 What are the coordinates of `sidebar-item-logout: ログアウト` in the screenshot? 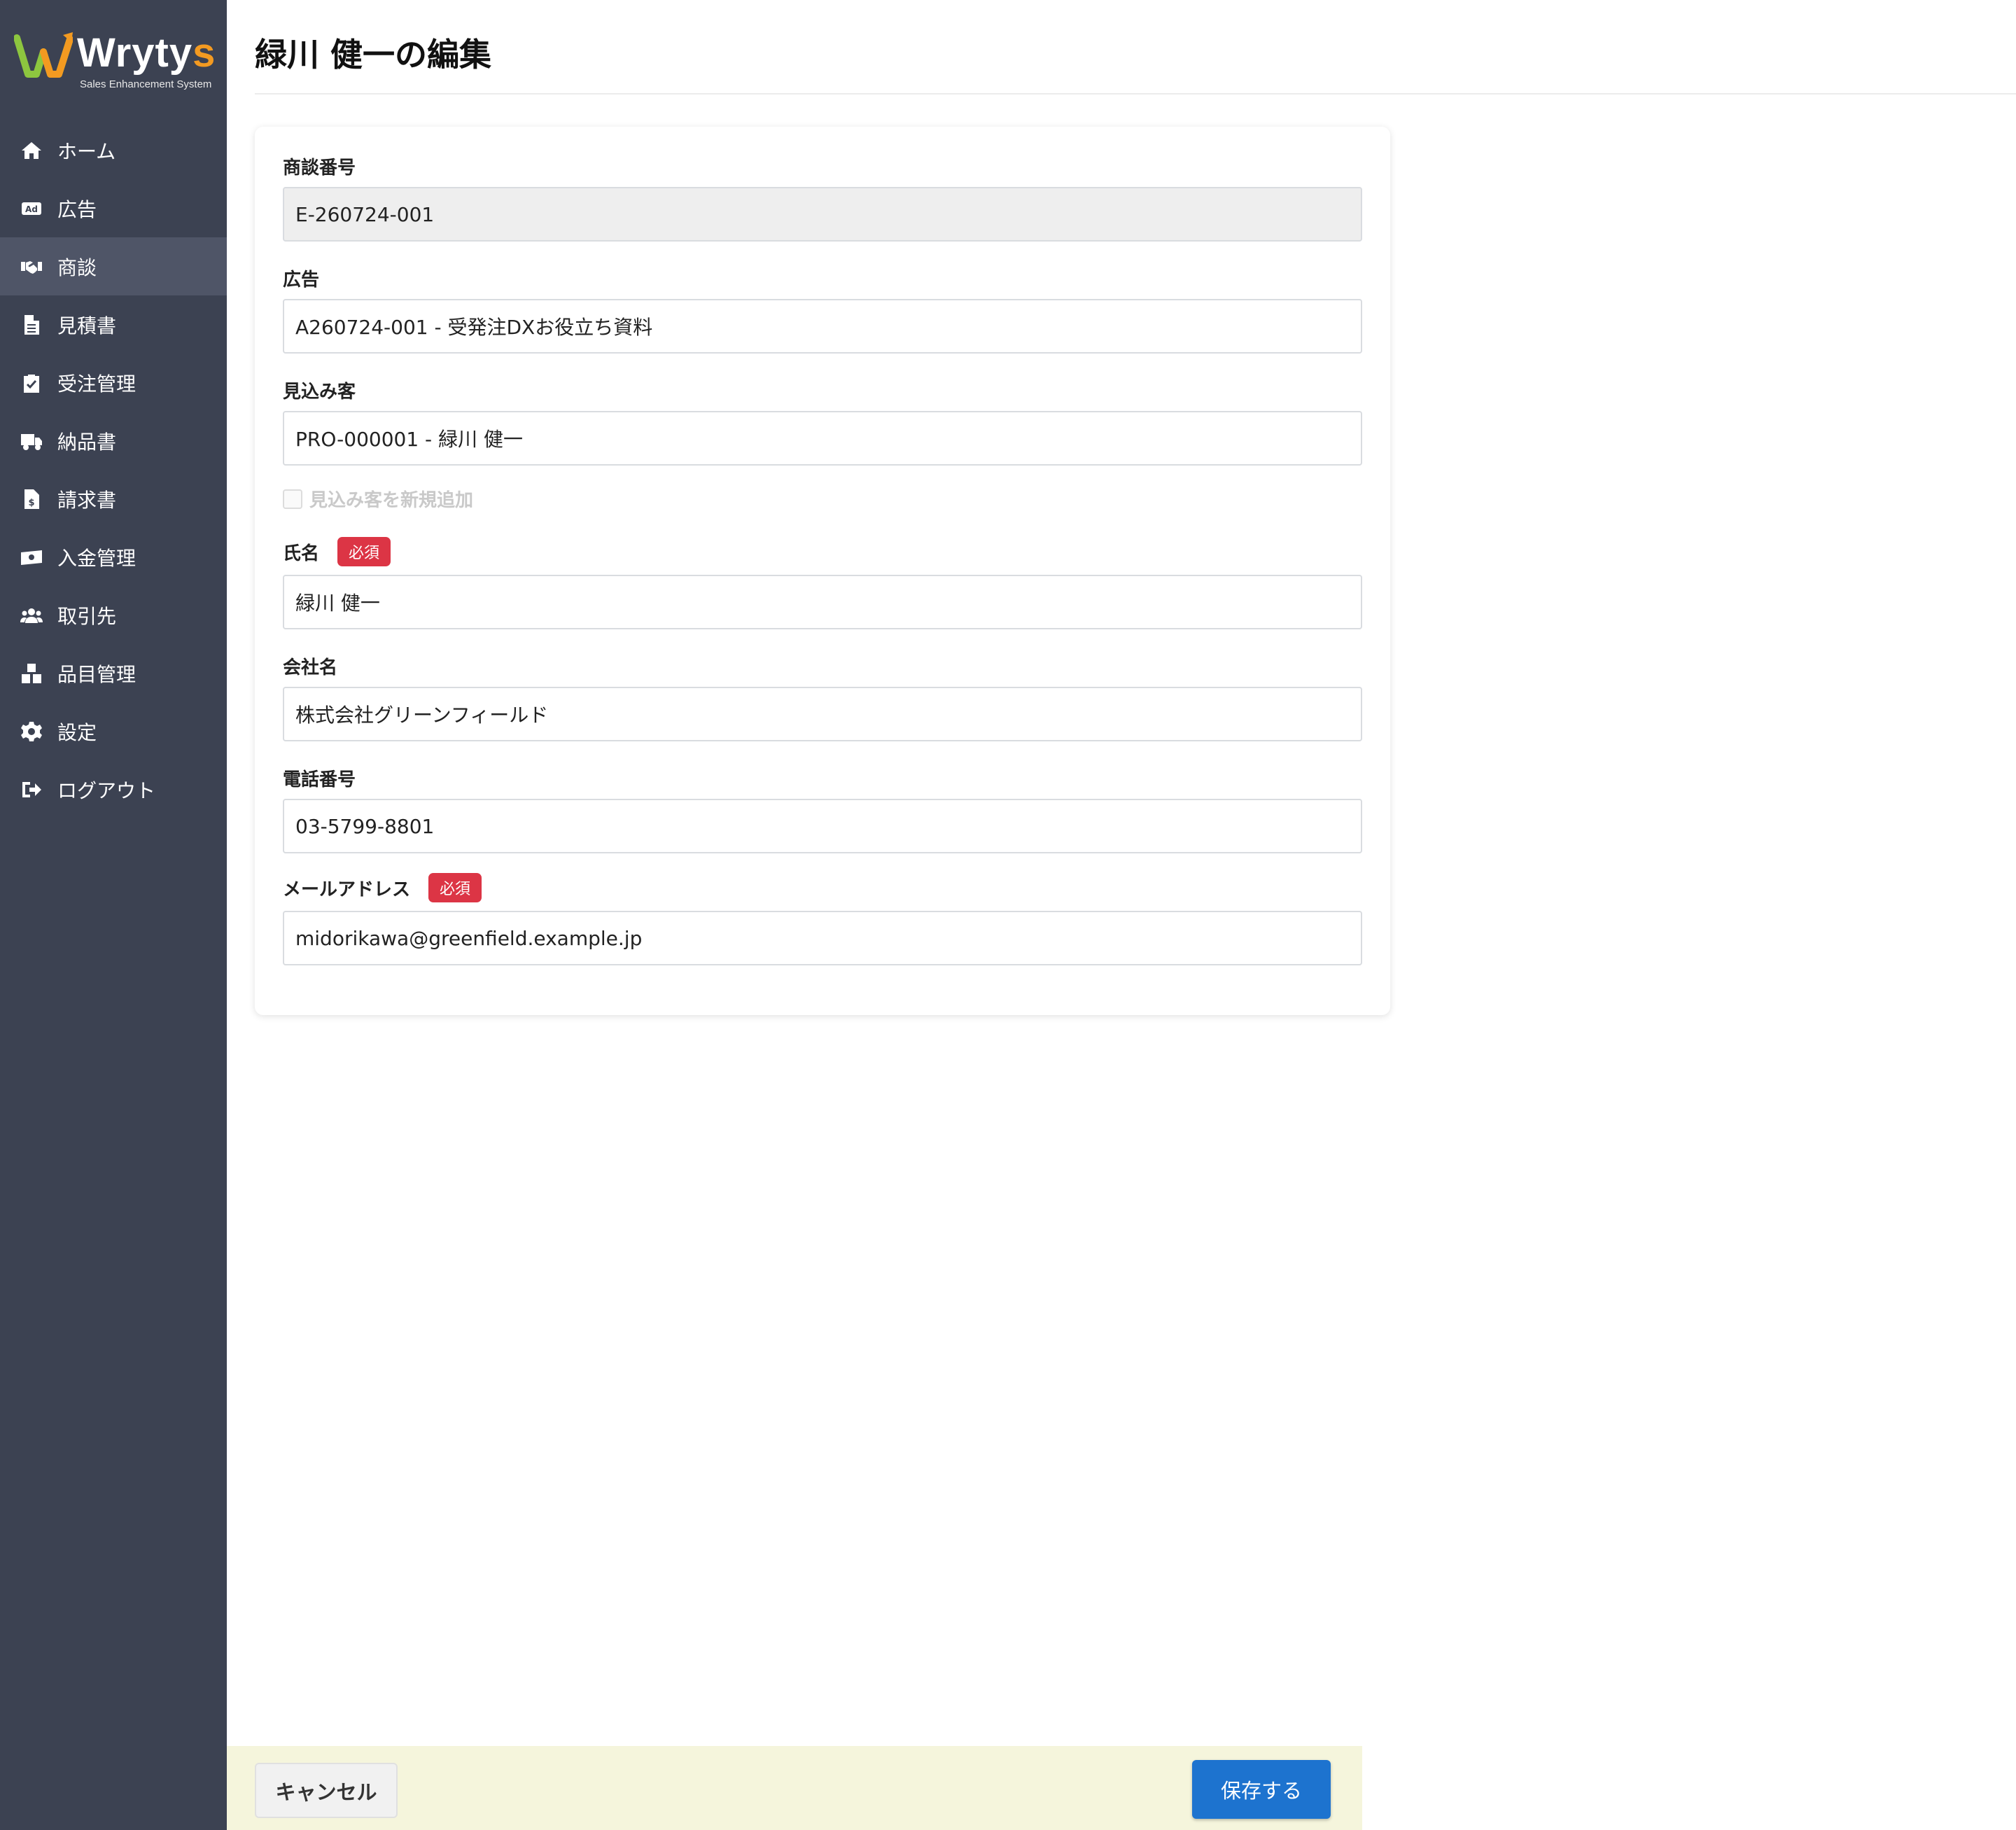 It's located at (113, 789).